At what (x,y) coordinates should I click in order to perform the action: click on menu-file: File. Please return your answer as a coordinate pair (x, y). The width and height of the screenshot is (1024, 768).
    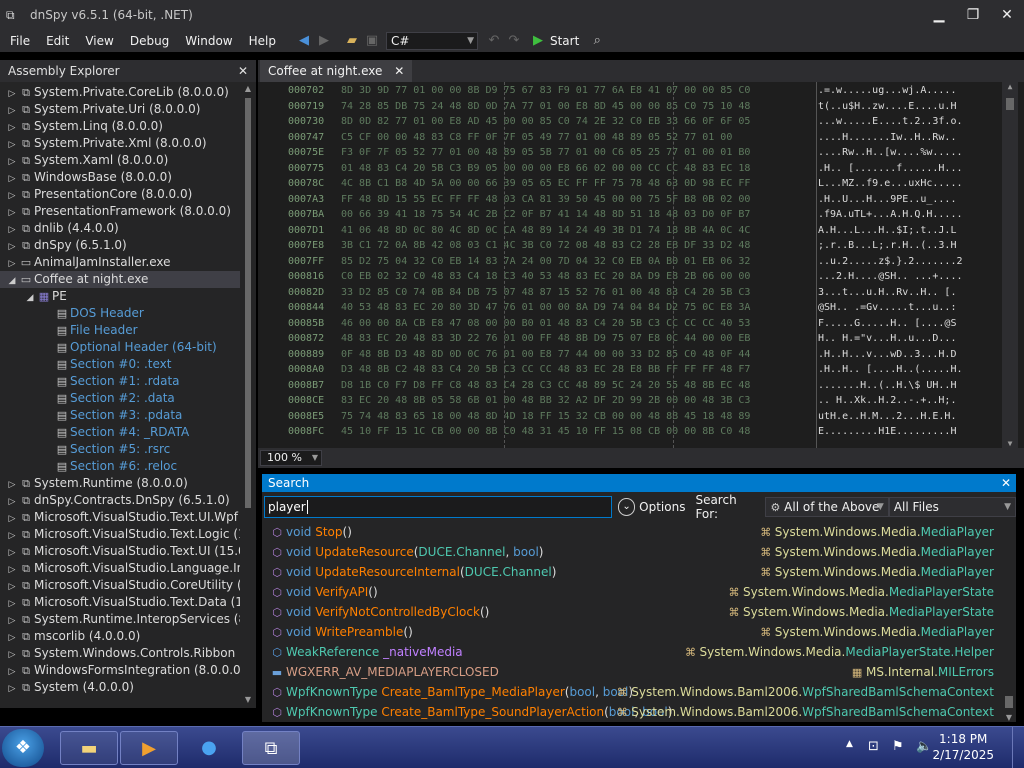
    Looking at the image, I should click on (19, 41).